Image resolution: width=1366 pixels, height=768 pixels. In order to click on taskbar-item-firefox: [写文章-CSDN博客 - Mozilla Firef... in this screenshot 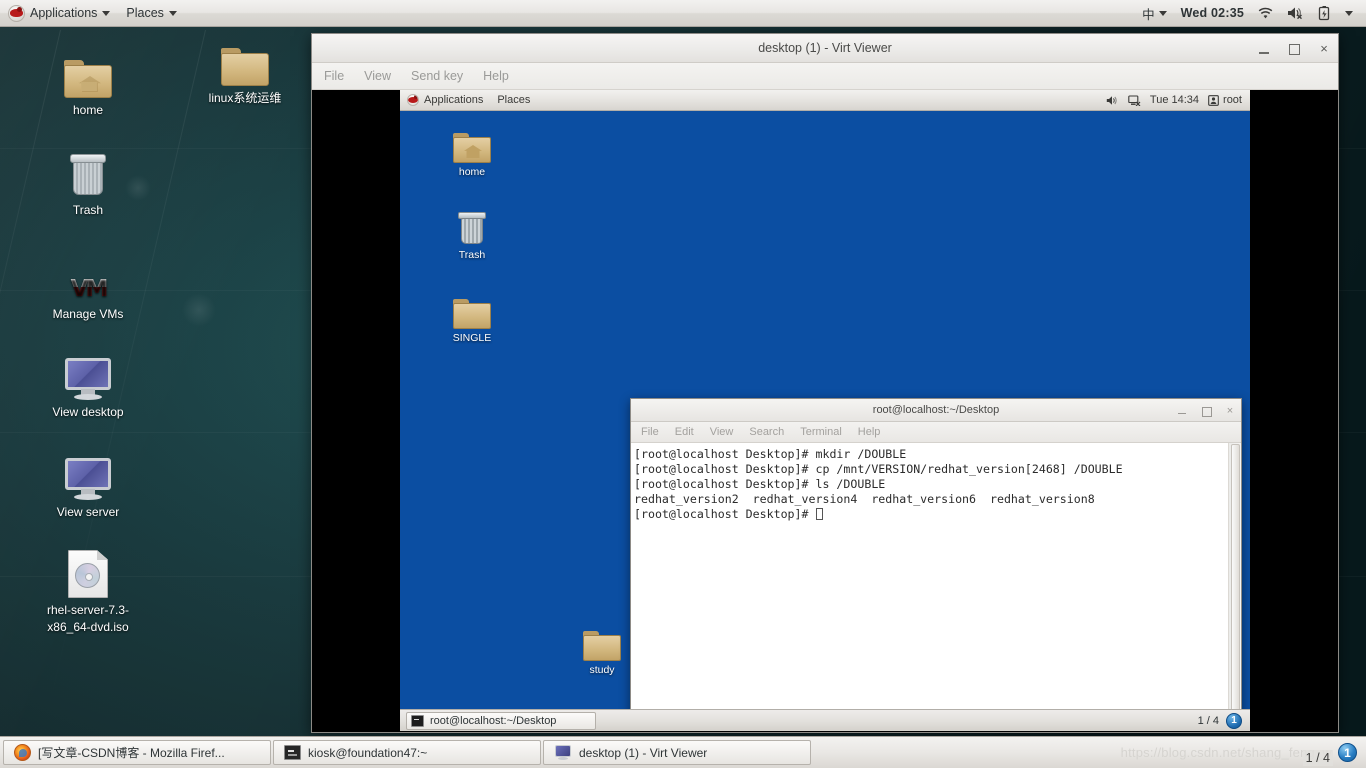, I will do `click(137, 752)`.